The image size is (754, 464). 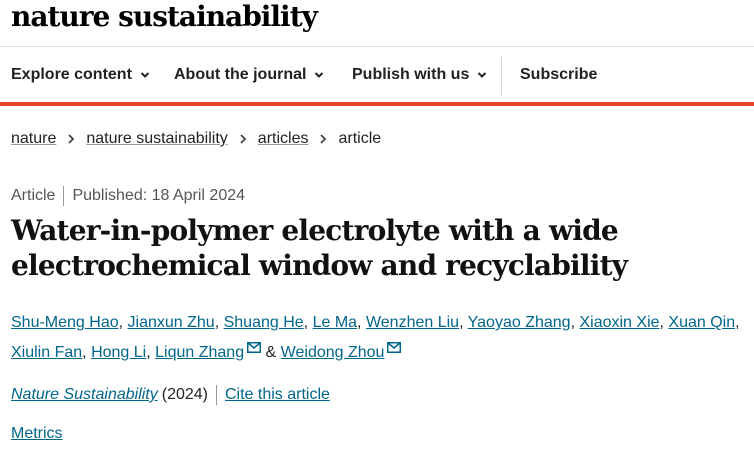 What do you see at coordinates (184, 394) in the screenshot?
I see `publication-year: (2024)` at bounding box center [184, 394].